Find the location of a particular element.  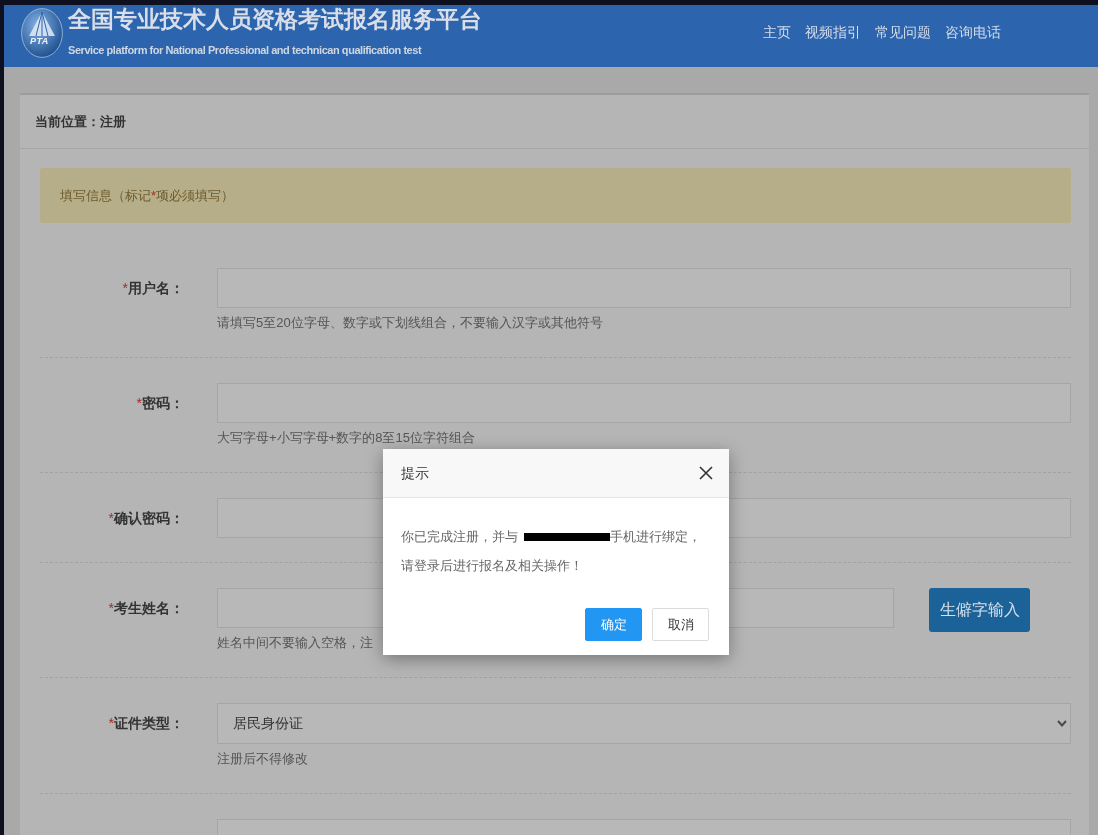

hint-text: 姓名中间不要输入空格，注 is located at coordinates (295, 643).